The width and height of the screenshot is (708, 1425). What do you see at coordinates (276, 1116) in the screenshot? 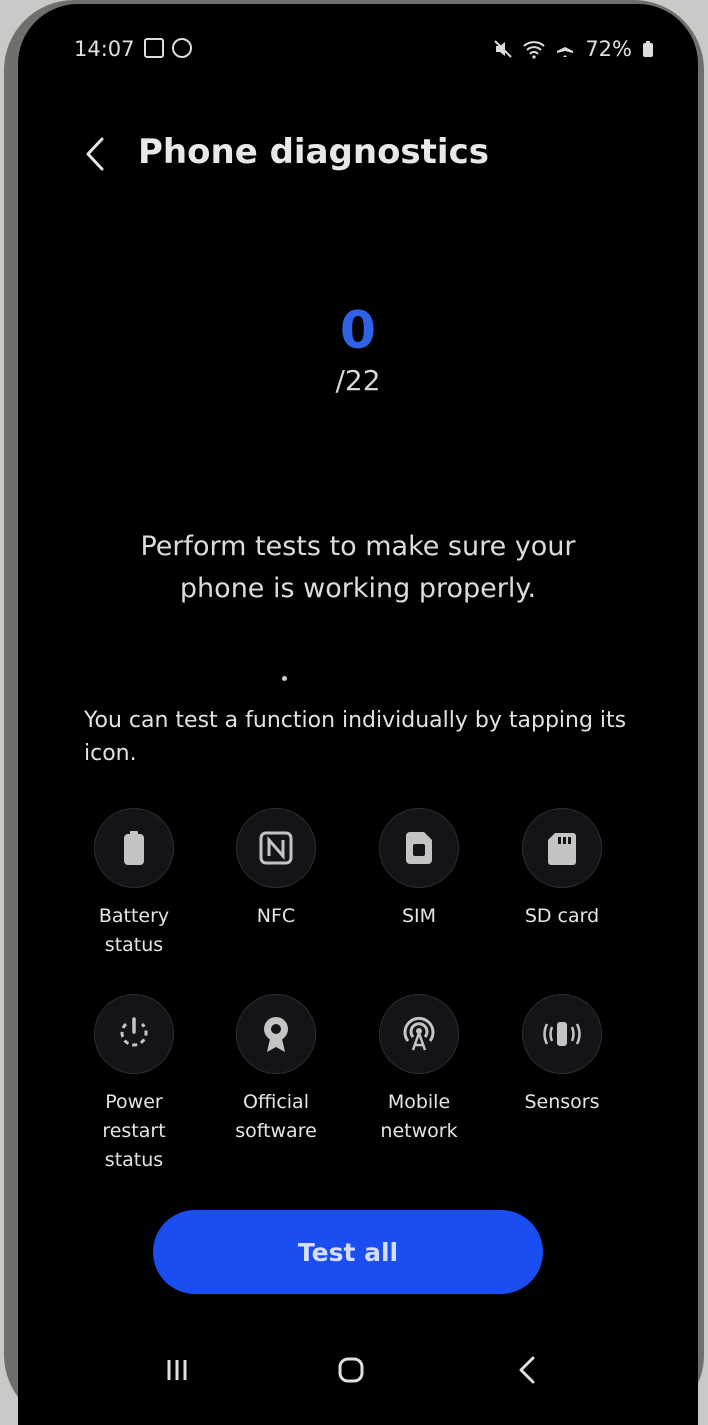
I see `test-label: Official software` at bounding box center [276, 1116].